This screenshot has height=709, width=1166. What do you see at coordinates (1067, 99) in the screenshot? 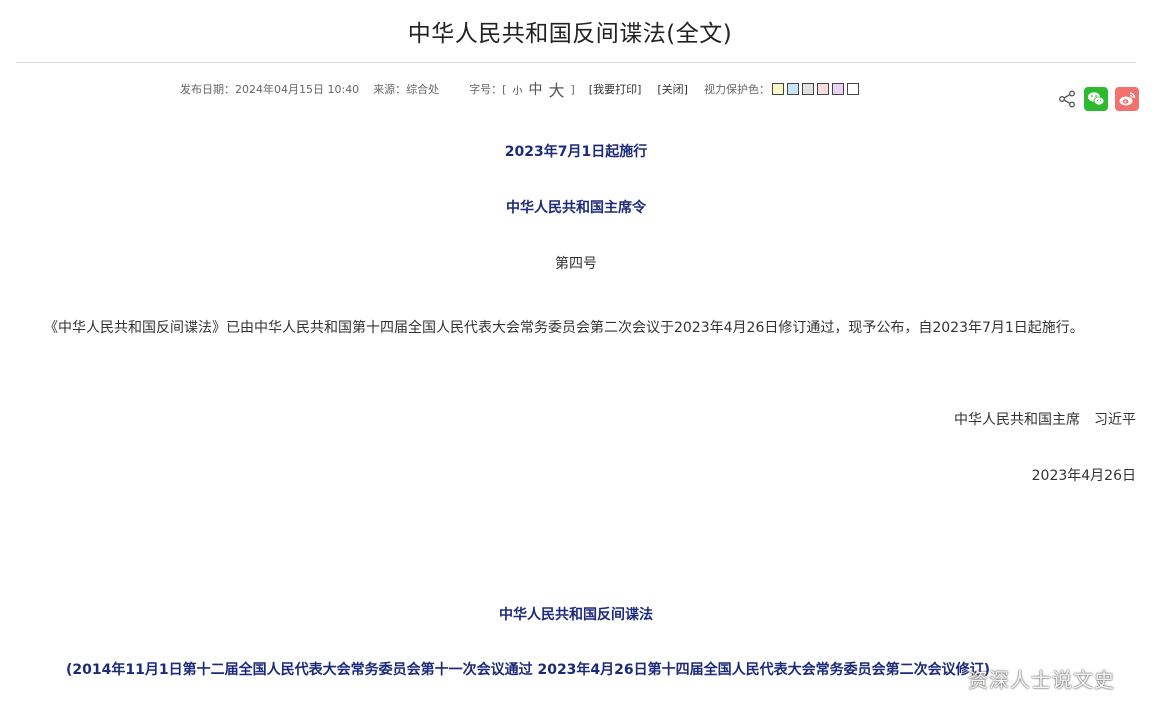
I see `share-icon` at bounding box center [1067, 99].